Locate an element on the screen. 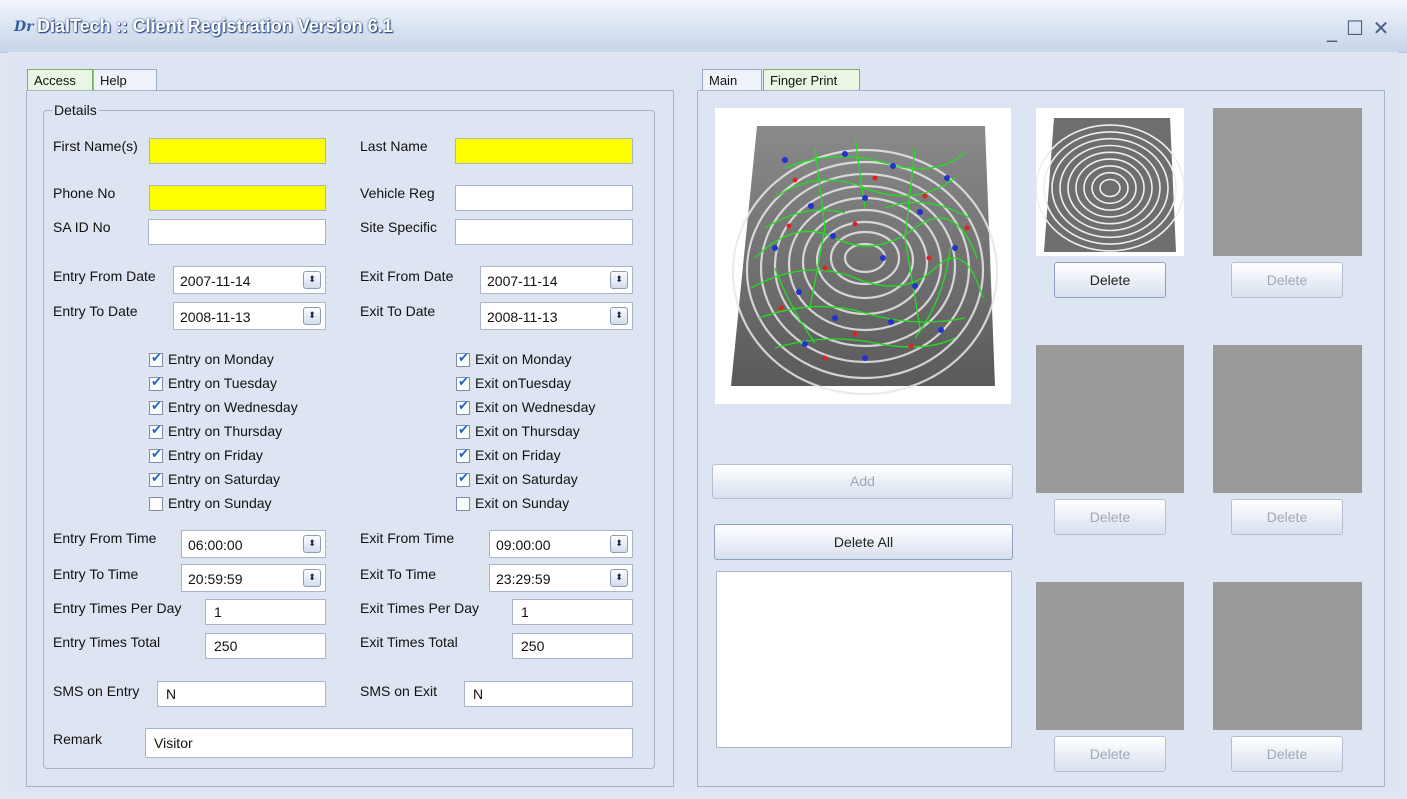 The height and width of the screenshot is (799, 1407). exit-day-label: Exit on Saturday is located at coordinates (526, 479).